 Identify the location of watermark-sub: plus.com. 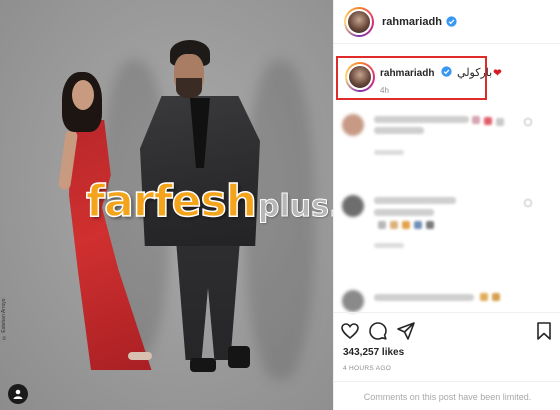
(295, 207).